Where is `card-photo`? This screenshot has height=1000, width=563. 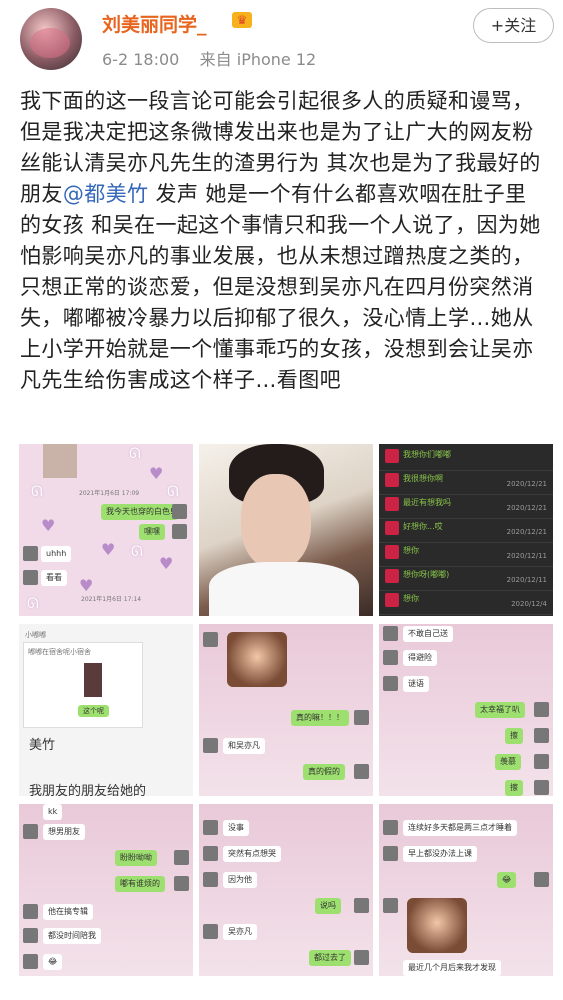 card-photo is located at coordinates (93, 680).